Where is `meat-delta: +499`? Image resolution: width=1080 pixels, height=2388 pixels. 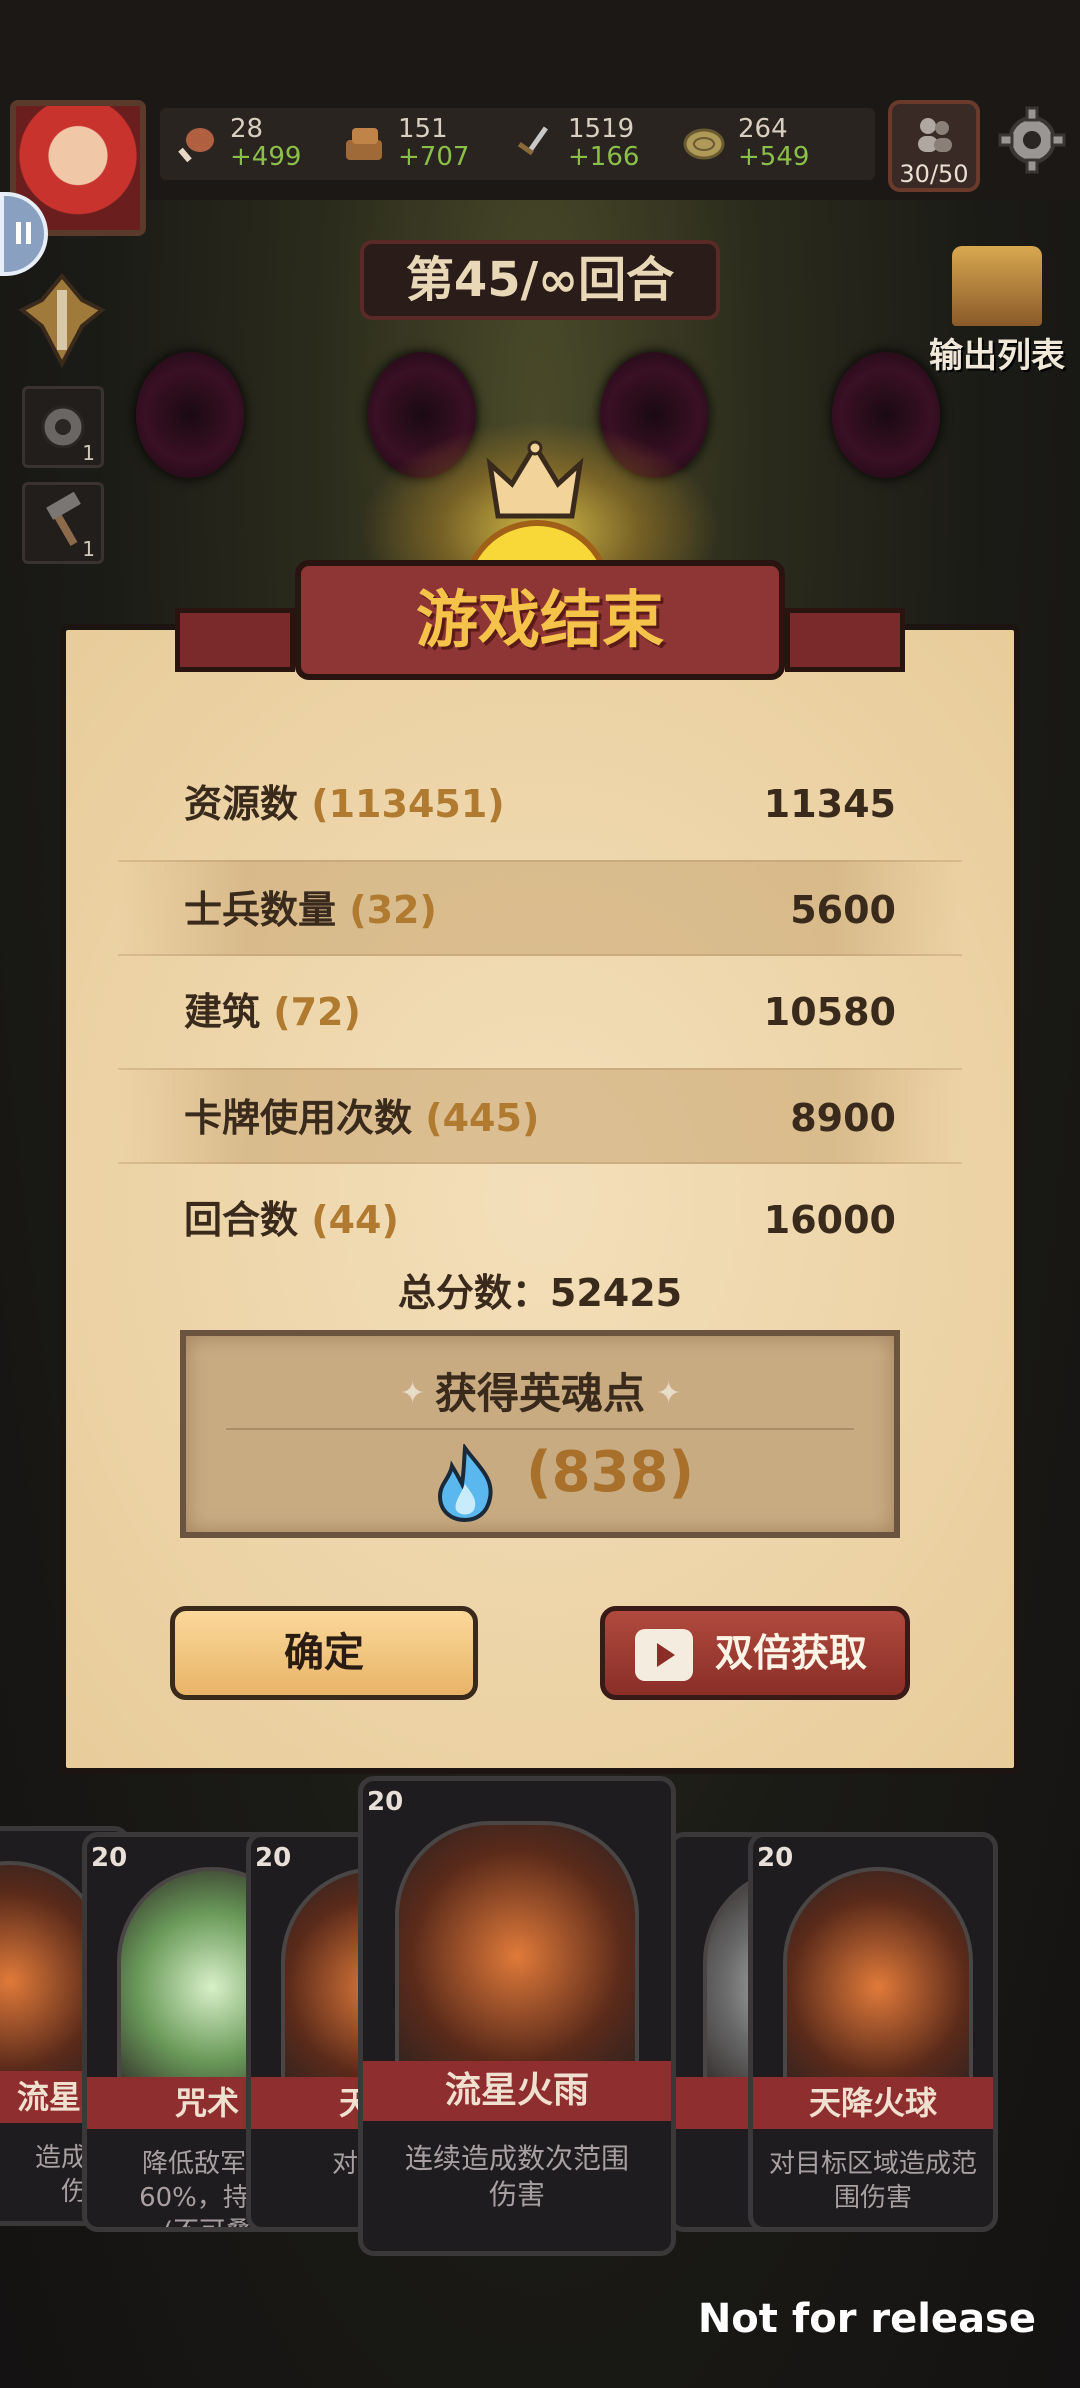
meat-delta: +499 is located at coordinates (266, 157).